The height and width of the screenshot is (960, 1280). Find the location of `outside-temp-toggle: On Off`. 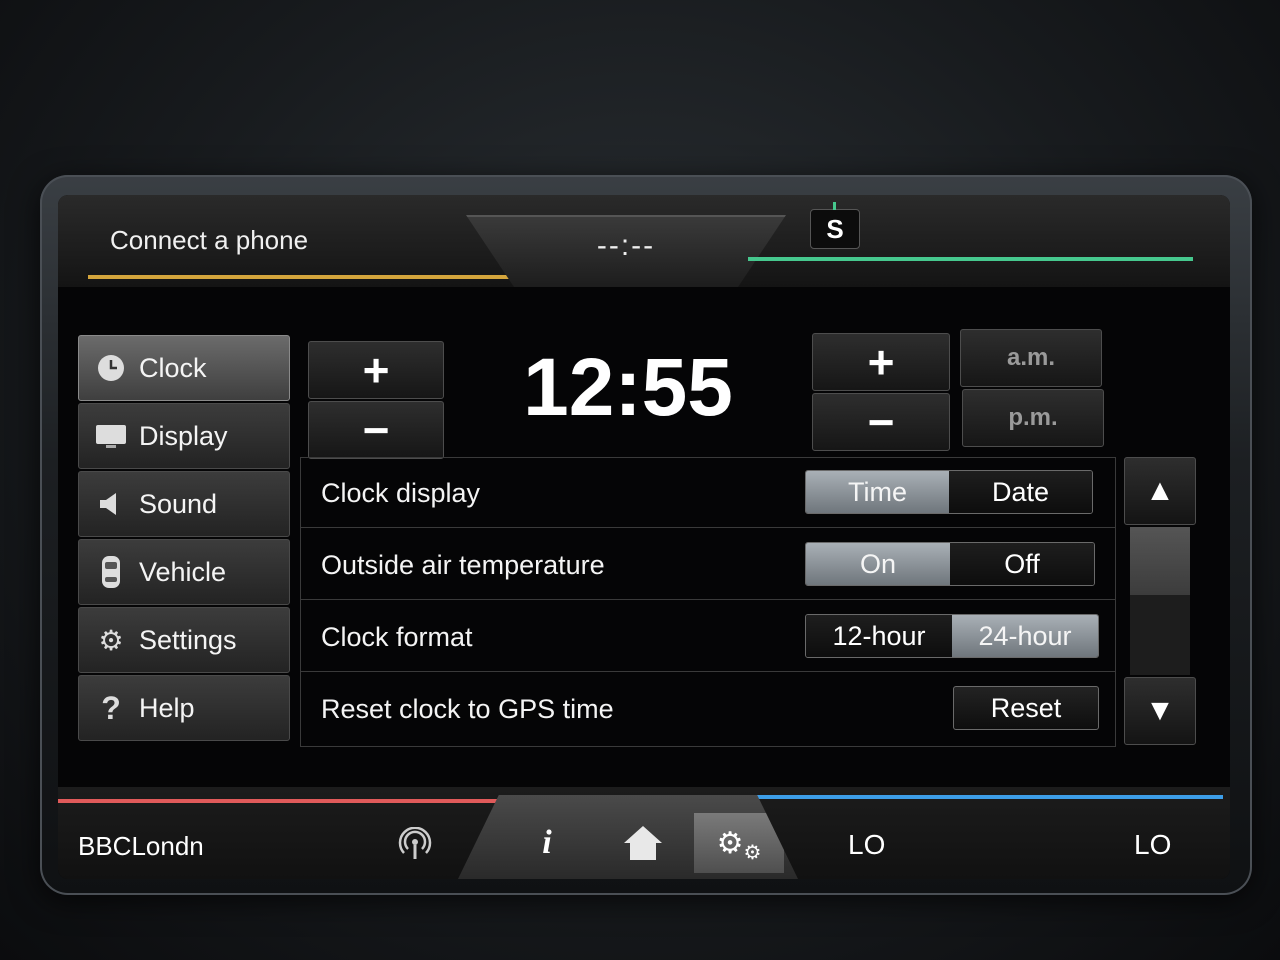

outside-temp-toggle: On Off is located at coordinates (950, 564).